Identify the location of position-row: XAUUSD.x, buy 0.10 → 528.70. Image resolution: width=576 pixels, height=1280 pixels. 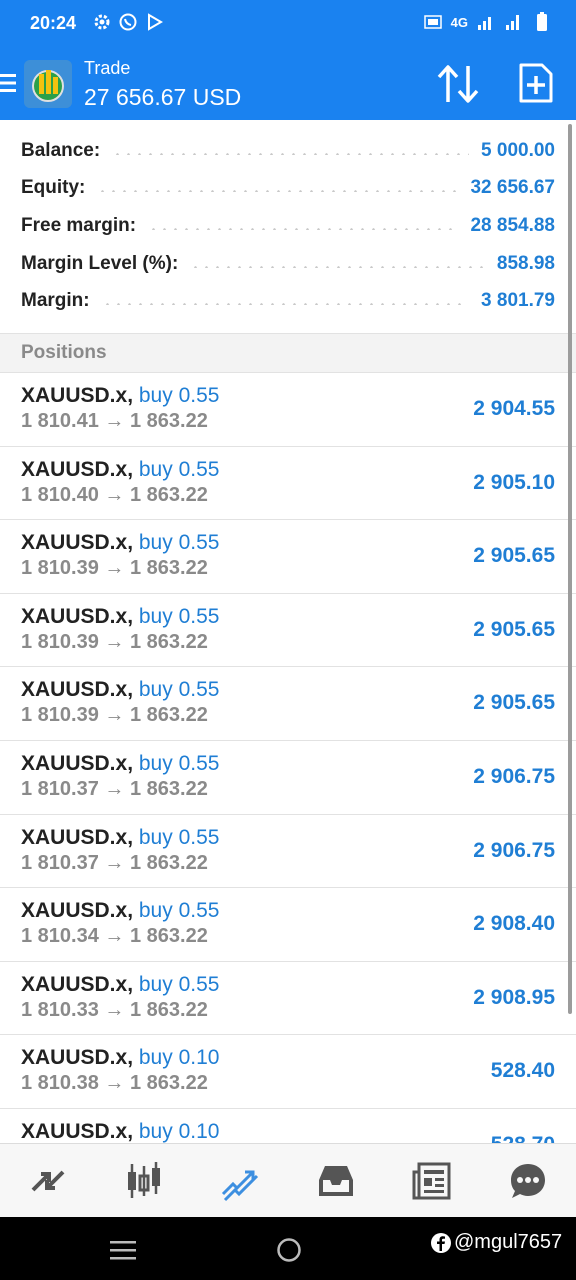
(288, 1125).